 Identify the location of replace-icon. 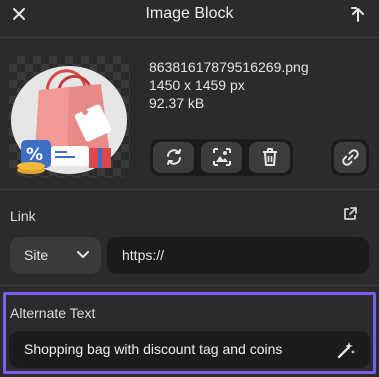
(174, 157).